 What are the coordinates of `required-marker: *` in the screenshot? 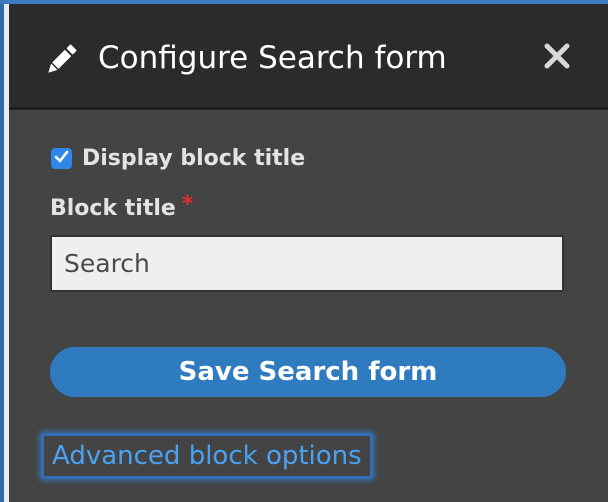 It's located at (187, 204).